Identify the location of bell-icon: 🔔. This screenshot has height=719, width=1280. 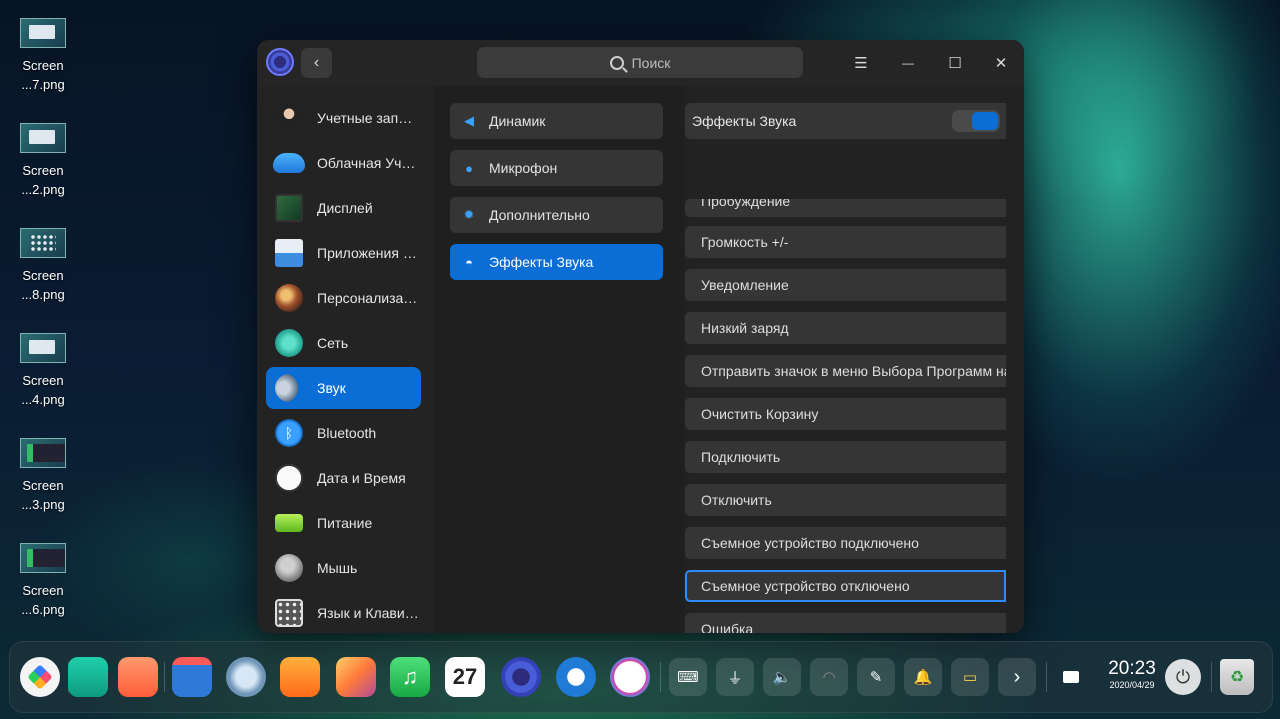
(923, 677).